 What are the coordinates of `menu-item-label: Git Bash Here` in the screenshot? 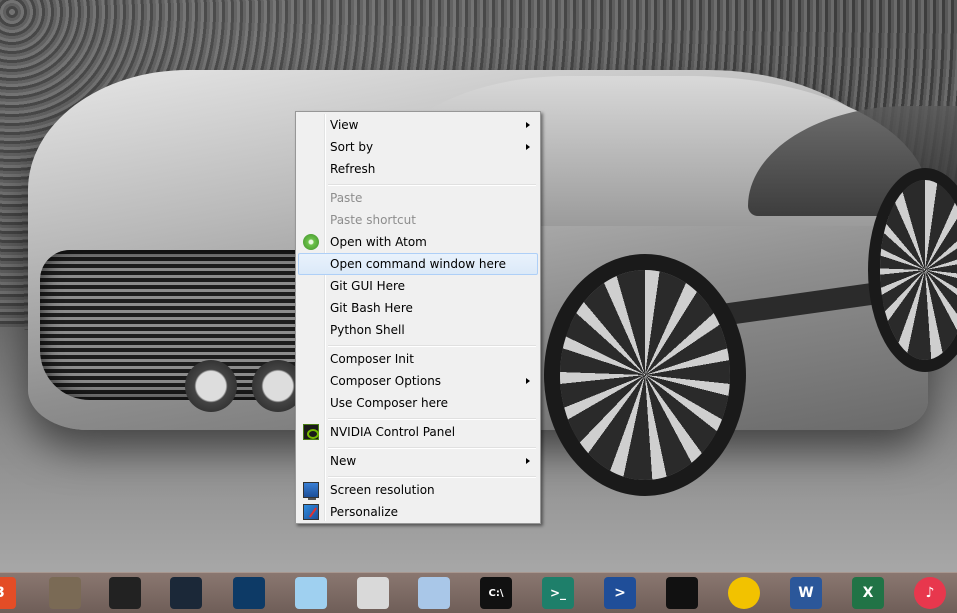 It's located at (371, 308).